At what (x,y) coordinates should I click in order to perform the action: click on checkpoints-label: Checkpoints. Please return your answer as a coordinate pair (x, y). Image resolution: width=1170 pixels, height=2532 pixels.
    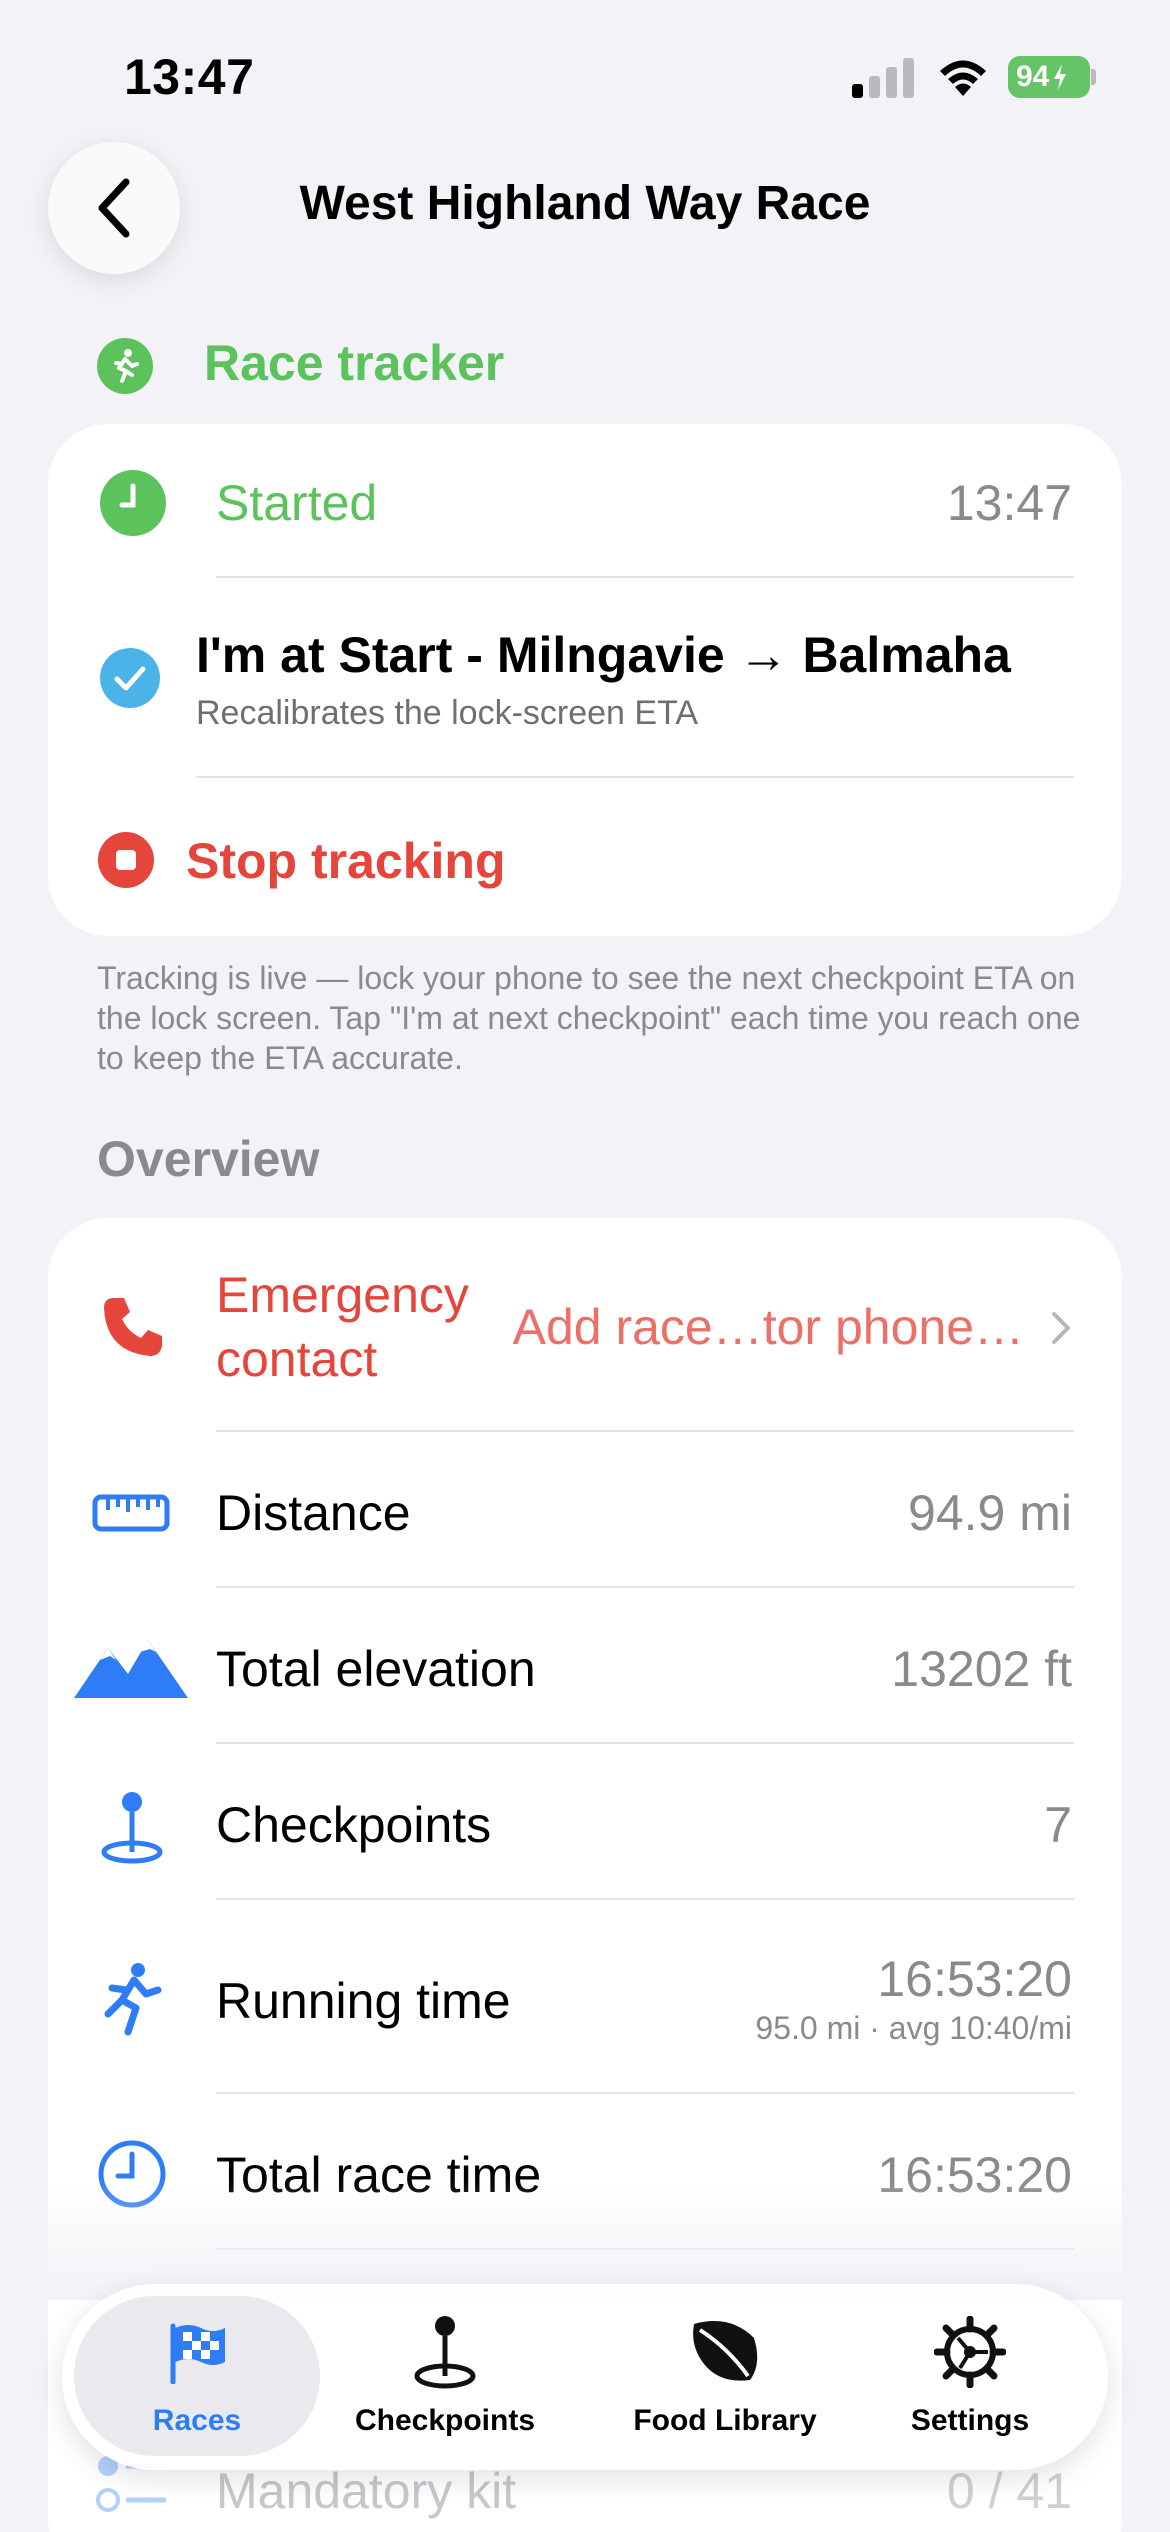
    Looking at the image, I should click on (354, 1825).